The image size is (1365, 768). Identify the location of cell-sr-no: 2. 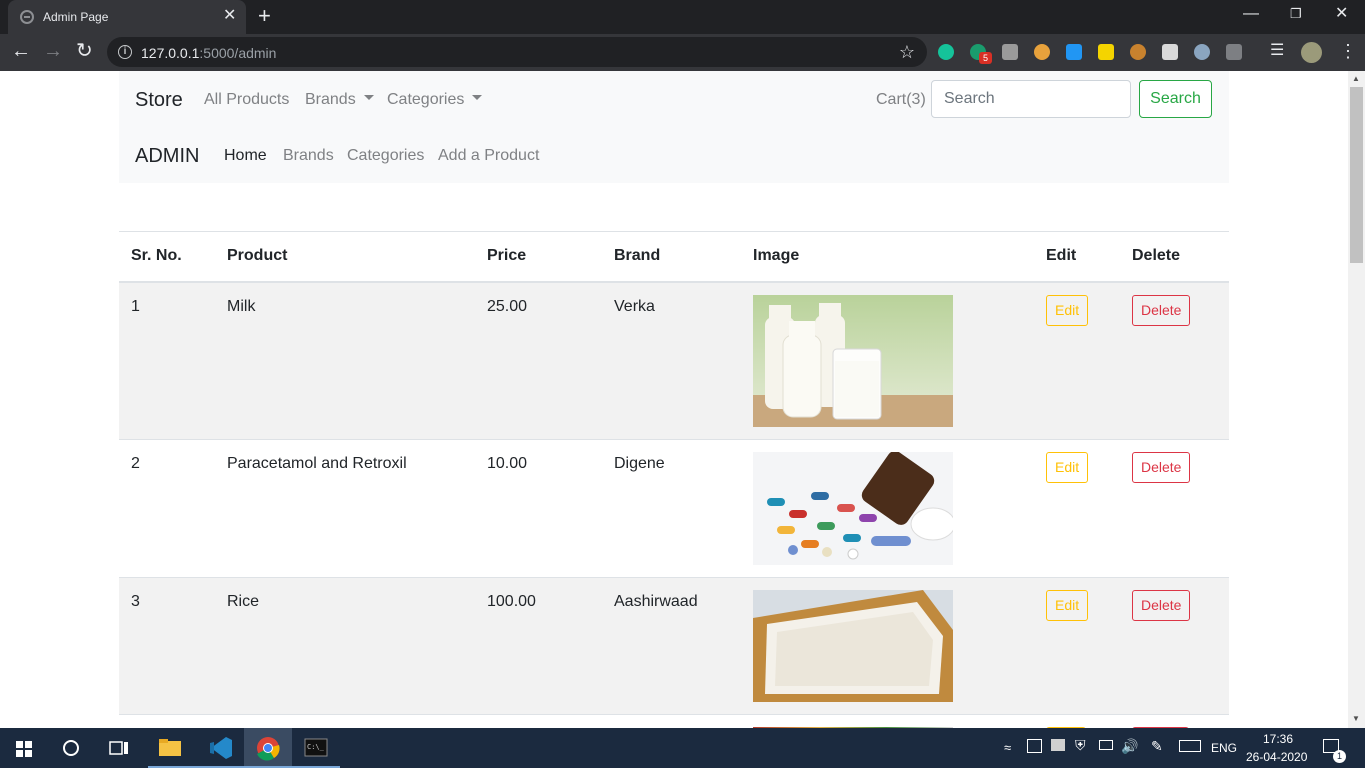
(167, 507).